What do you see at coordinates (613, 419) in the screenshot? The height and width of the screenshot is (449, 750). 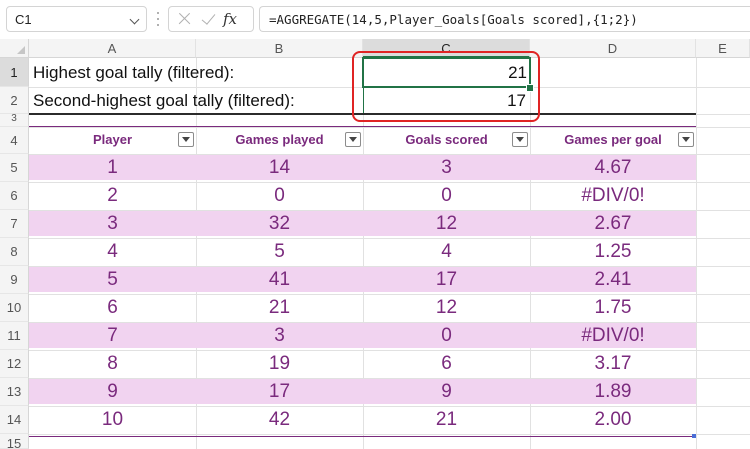 I see `games-per-goal-cell: 2.00` at bounding box center [613, 419].